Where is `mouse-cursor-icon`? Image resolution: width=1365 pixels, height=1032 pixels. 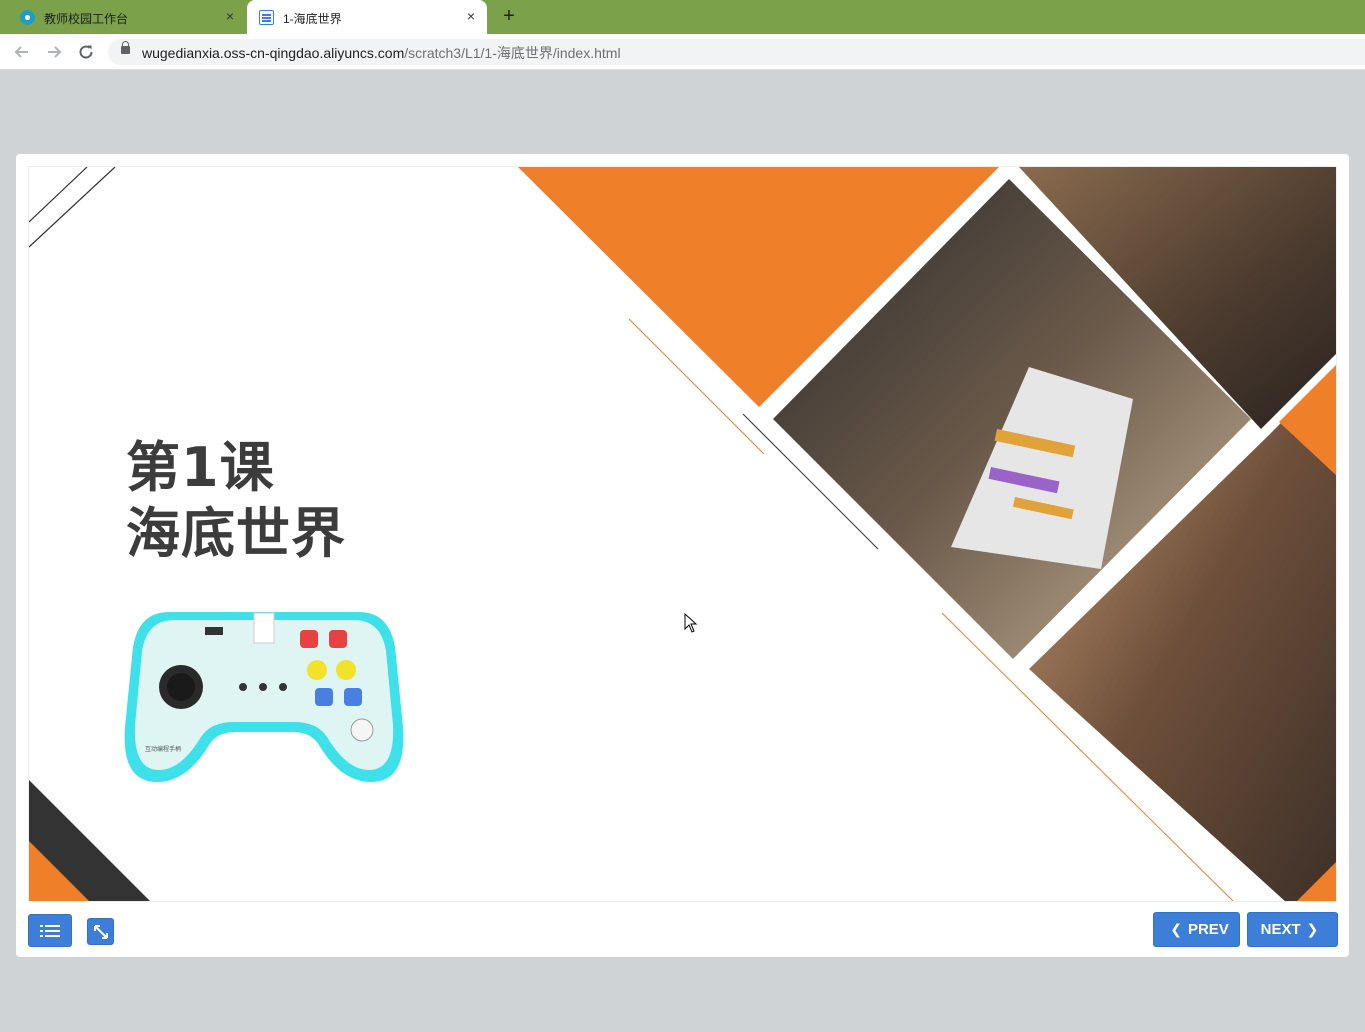 mouse-cursor-icon is located at coordinates (691, 623).